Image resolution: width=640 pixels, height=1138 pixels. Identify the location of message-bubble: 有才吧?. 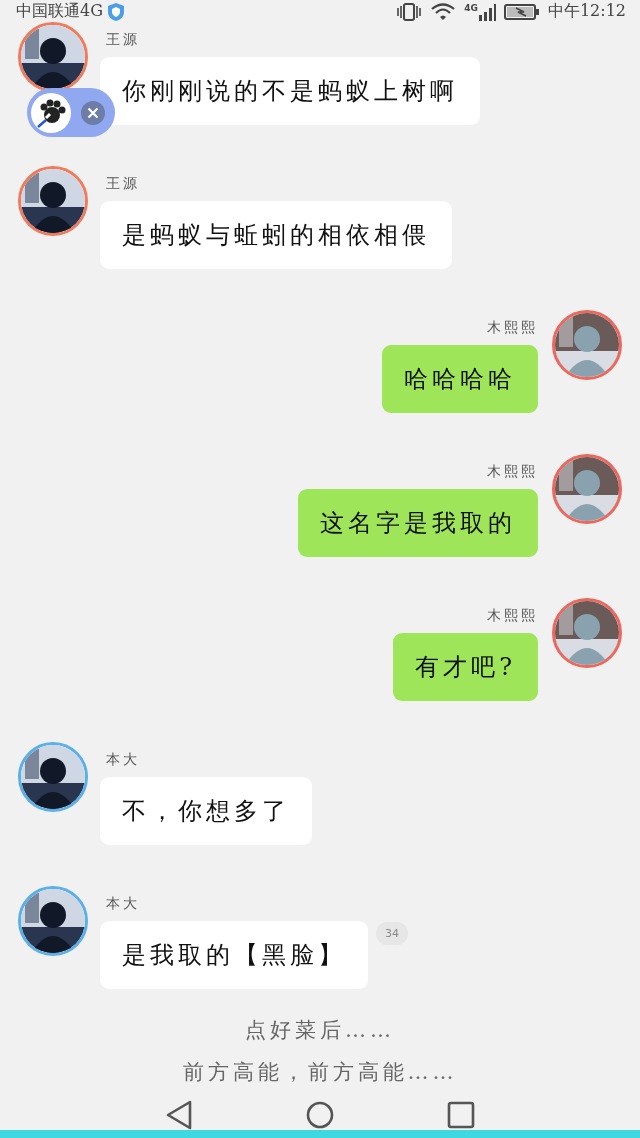
(465, 667).